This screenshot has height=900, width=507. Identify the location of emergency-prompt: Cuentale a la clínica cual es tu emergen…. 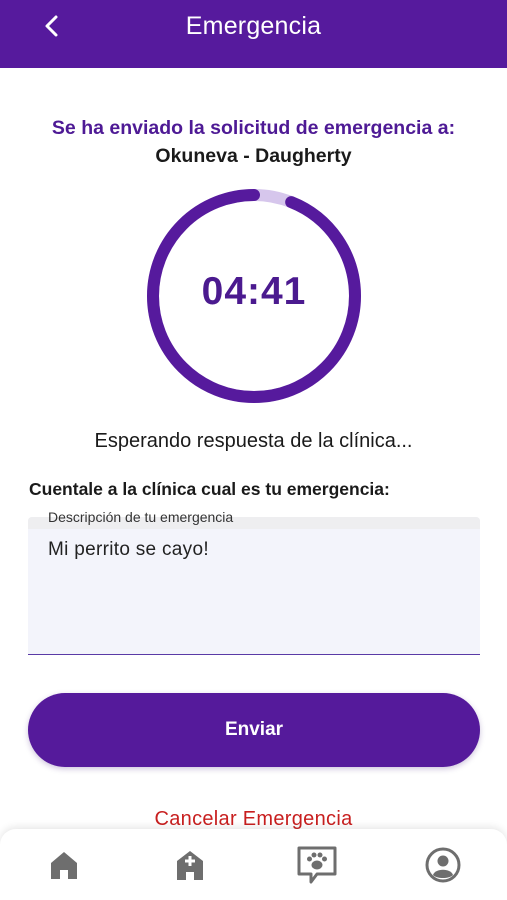
(209, 489).